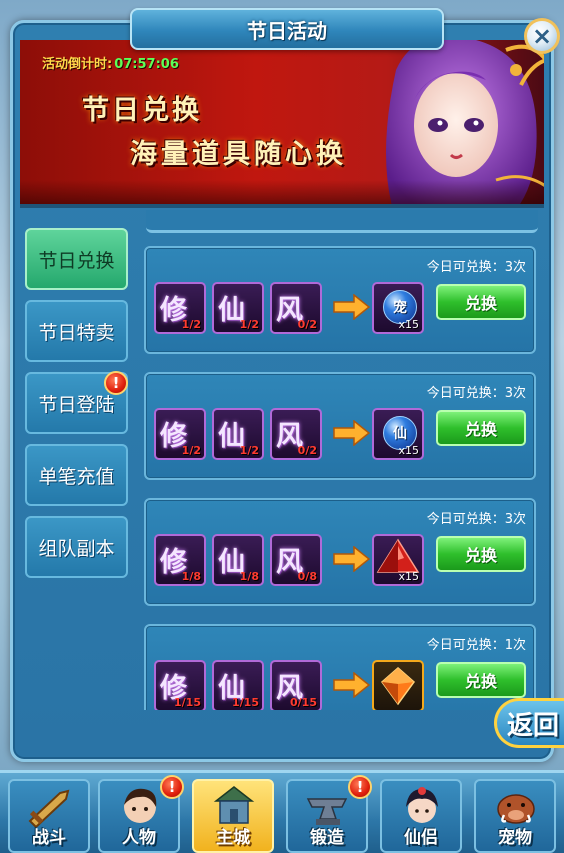  Describe the element at coordinates (141, 814) in the screenshot. I see `nav-character: 人物 !` at that location.